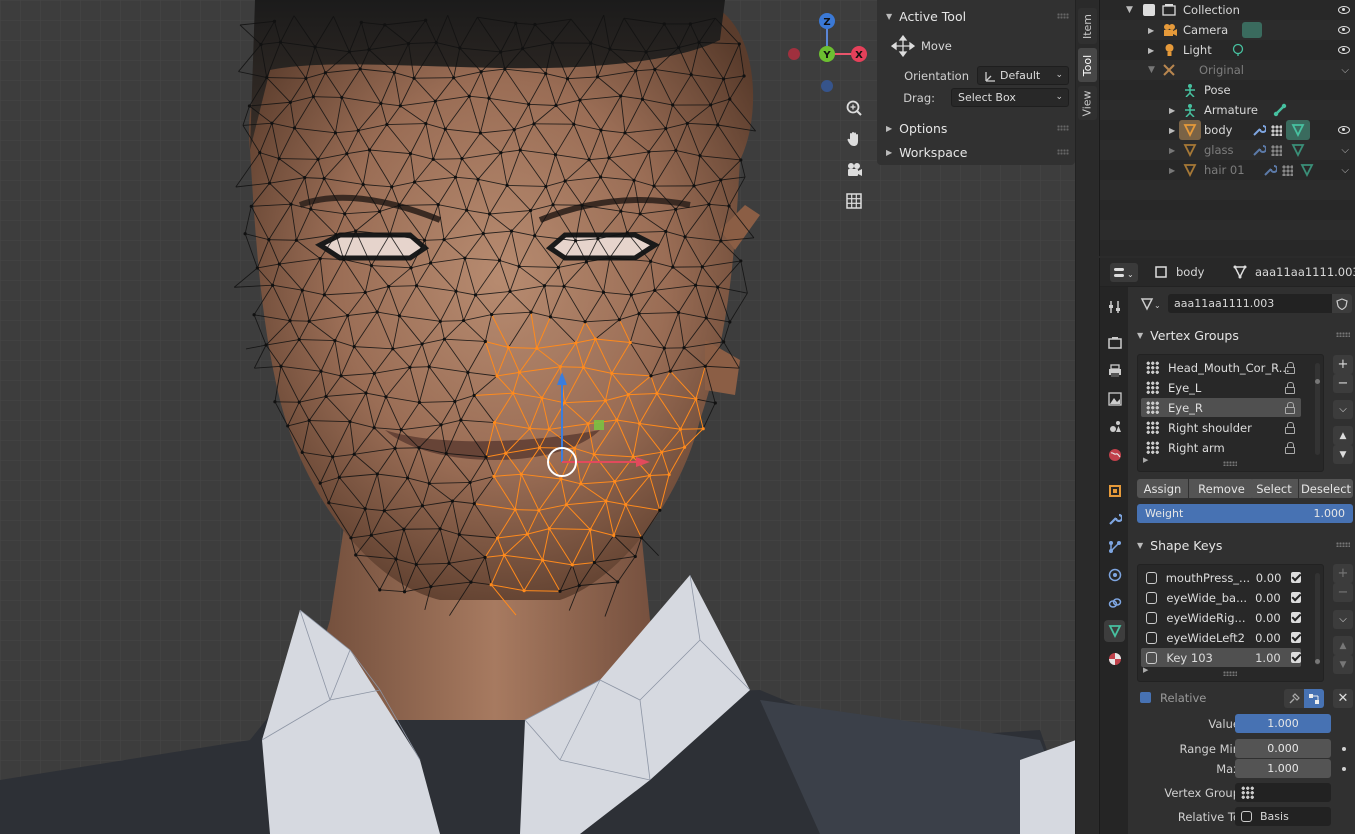 This screenshot has width=1355, height=834. I want to click on list-item: Key 103 1.00, so click(1221, 657).